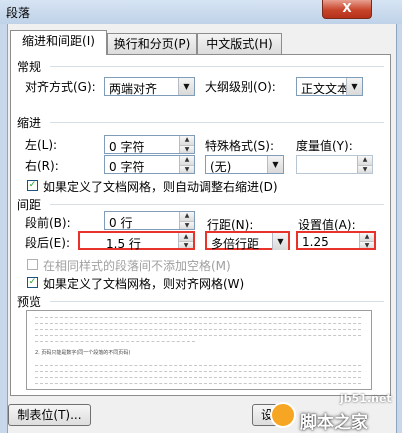  I want to click on tab-indent-spacing: 缩进和间距(I), so click(58, 42).